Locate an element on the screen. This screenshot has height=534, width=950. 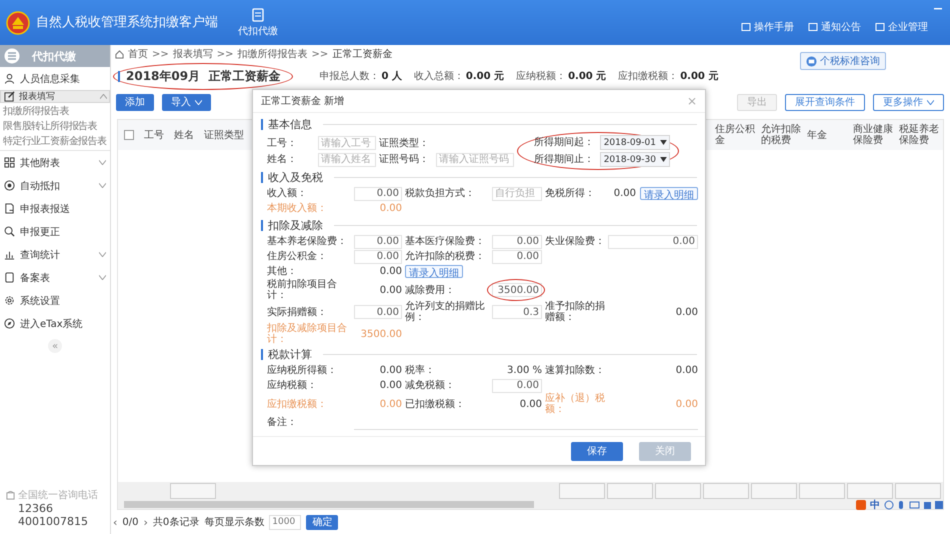
field-label: 证照号码： is located at coordinates (404, 160).